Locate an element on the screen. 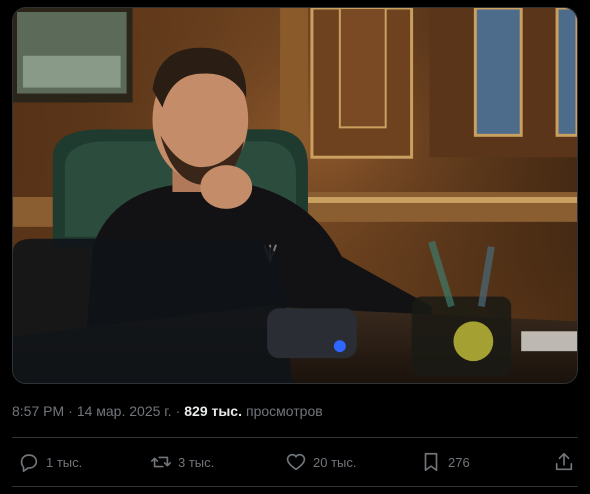 The image size is (590, 494). share-icon is located at coordinates (564, 461).